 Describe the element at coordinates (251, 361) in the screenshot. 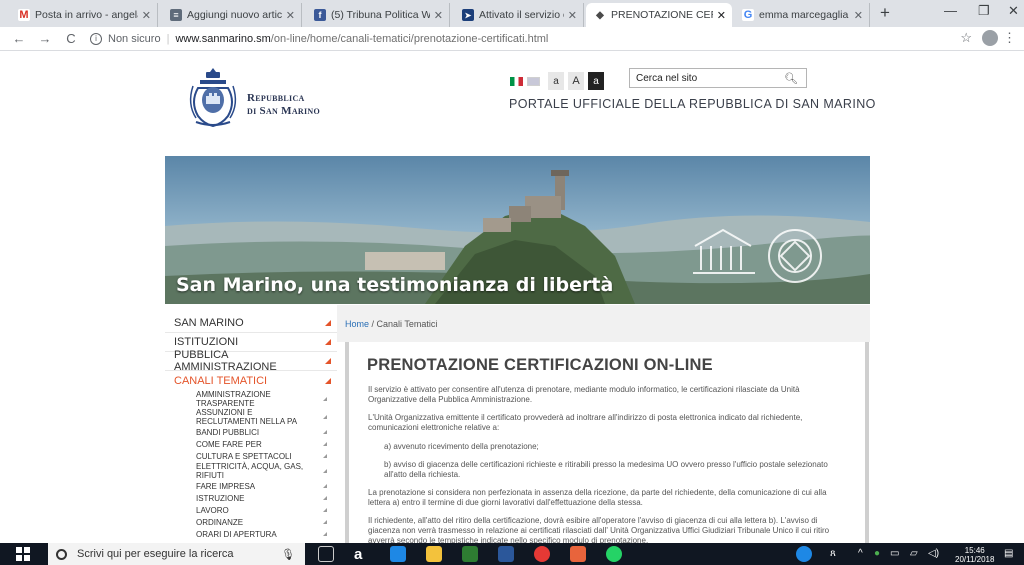

I see `sidebar-item-pubblica-amministrazione: PUBBLICA AMMINISTRAZIONE` at that location.